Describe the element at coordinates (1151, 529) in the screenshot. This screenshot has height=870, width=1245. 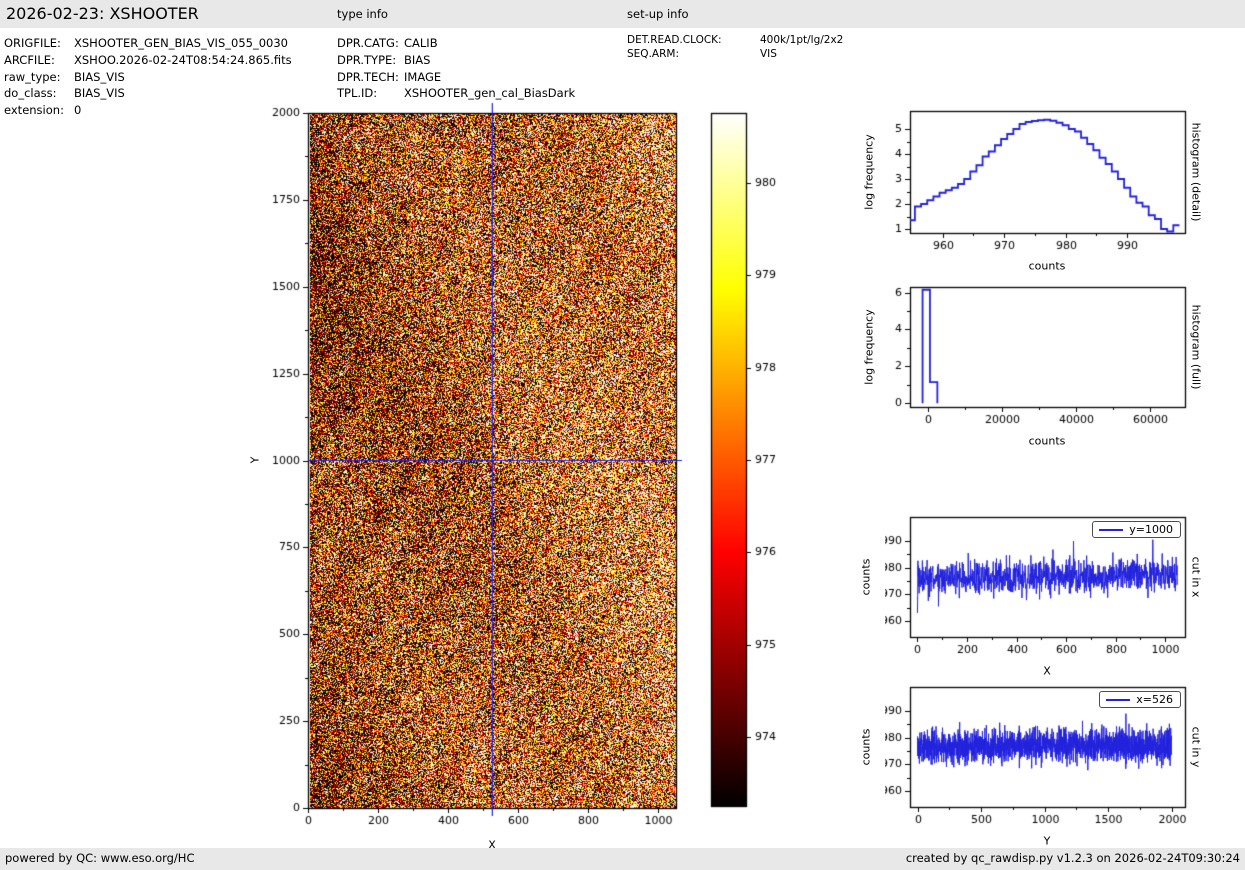
I see `legend-label: y=1000` at that location.